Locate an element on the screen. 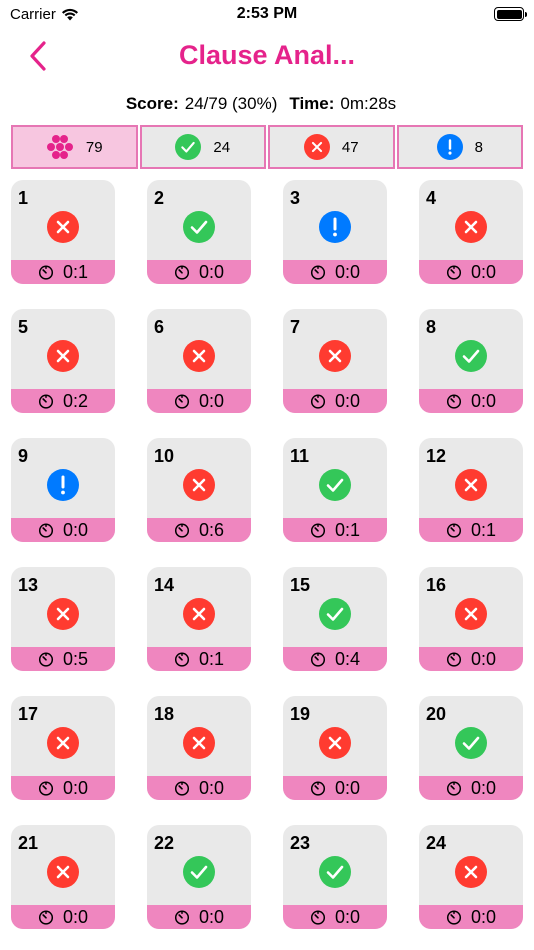  question-number: 20 is located at coordinates (436, 714).